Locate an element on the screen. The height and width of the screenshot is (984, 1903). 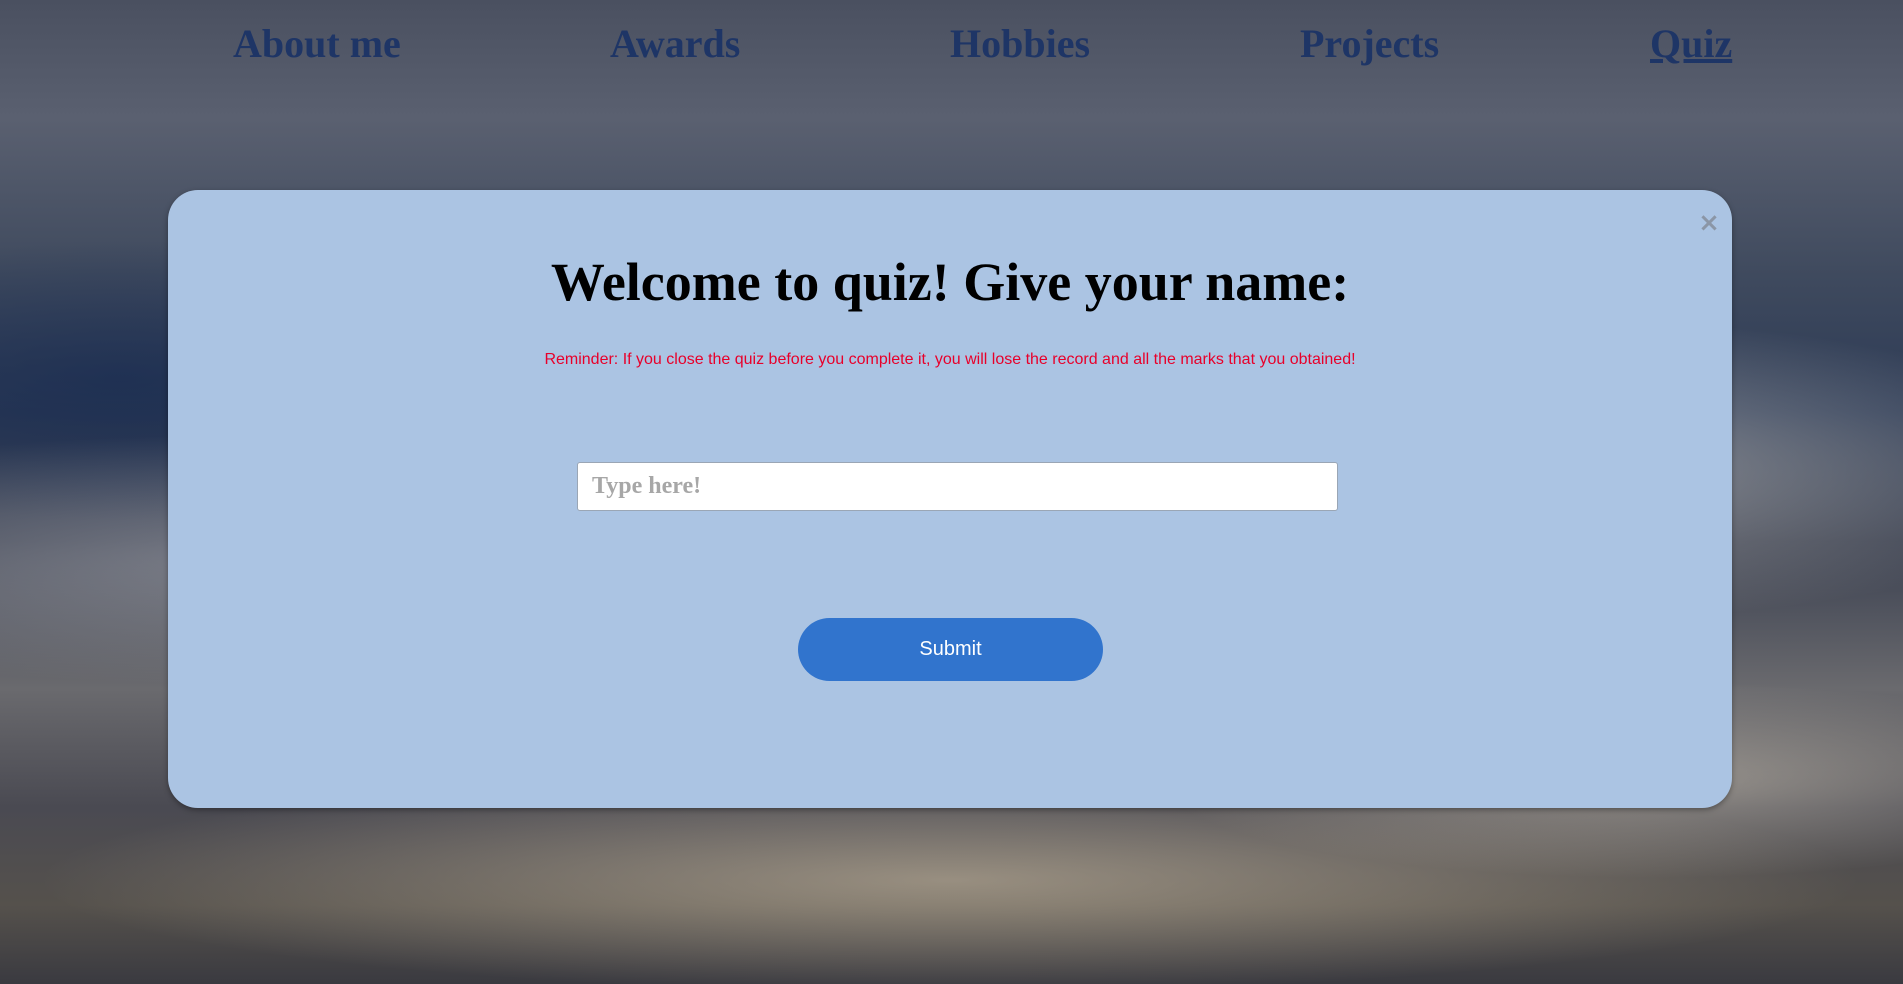
close-icon: × is located at coordinates (1709, 223).